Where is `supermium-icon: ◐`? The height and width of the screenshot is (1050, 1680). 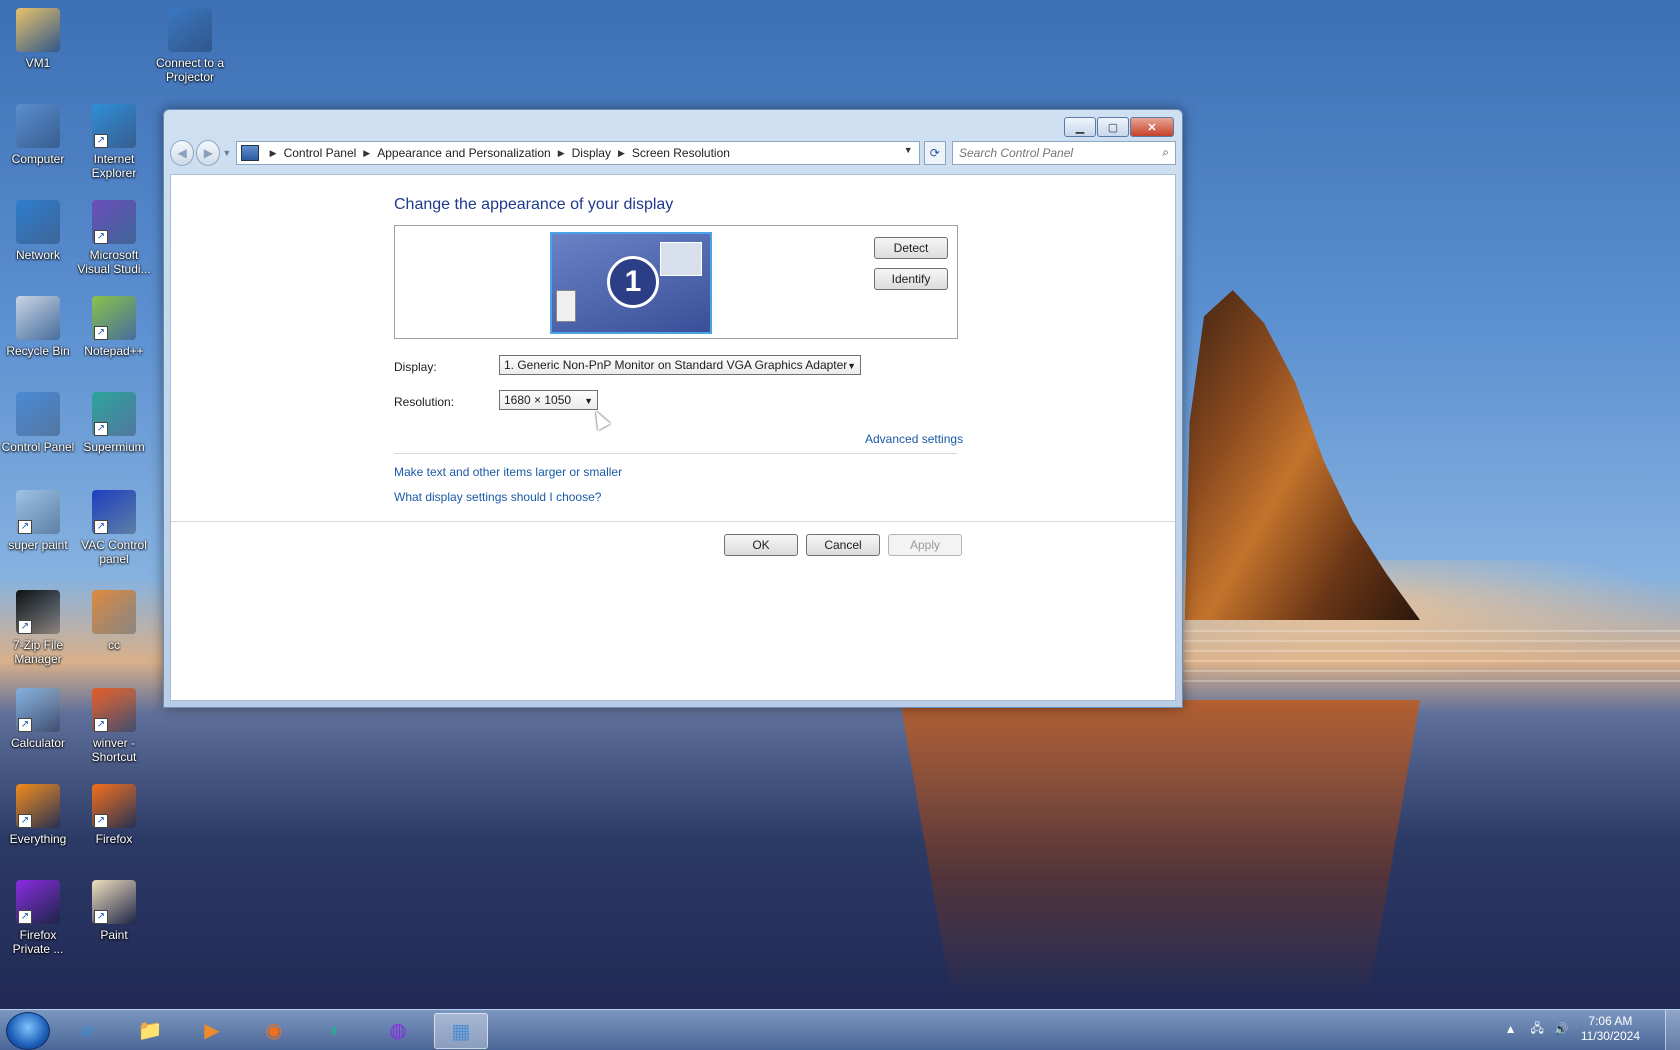
supermium-icon: ◐ is located at coordinates (336, 1030).